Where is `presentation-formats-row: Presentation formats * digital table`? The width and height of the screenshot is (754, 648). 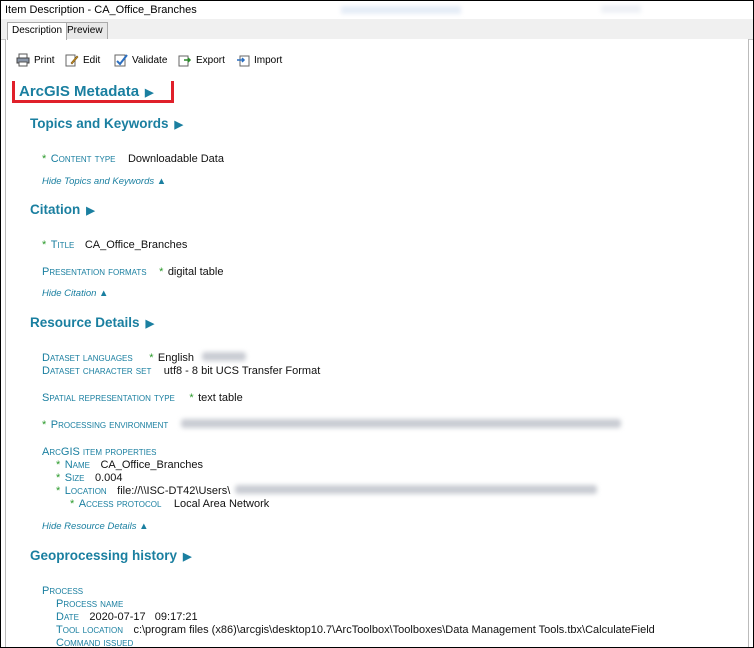 presentation-formats-row: Presentation formats * digital table is located at coordinates (132, 271).